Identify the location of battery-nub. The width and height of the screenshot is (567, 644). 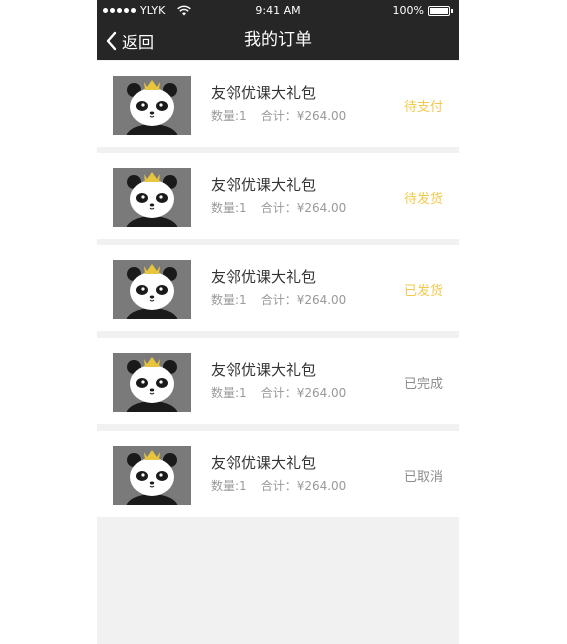
(452, 10).